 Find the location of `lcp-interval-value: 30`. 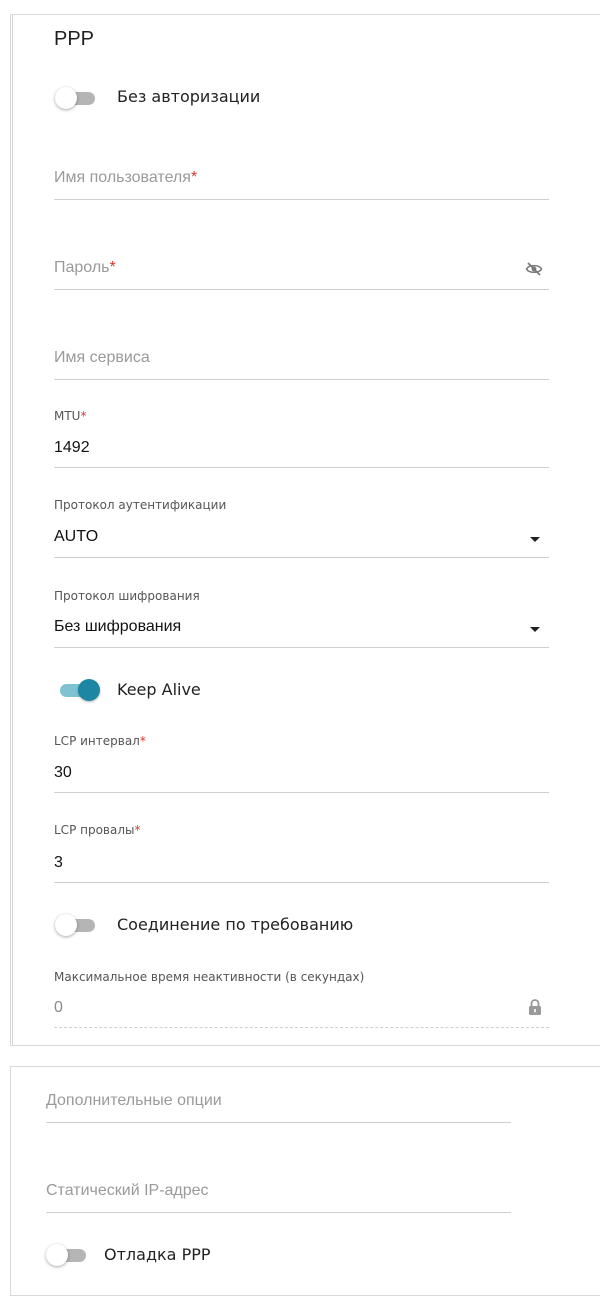

lcp-interval-value: 30 is located at coordinates (63, 772).